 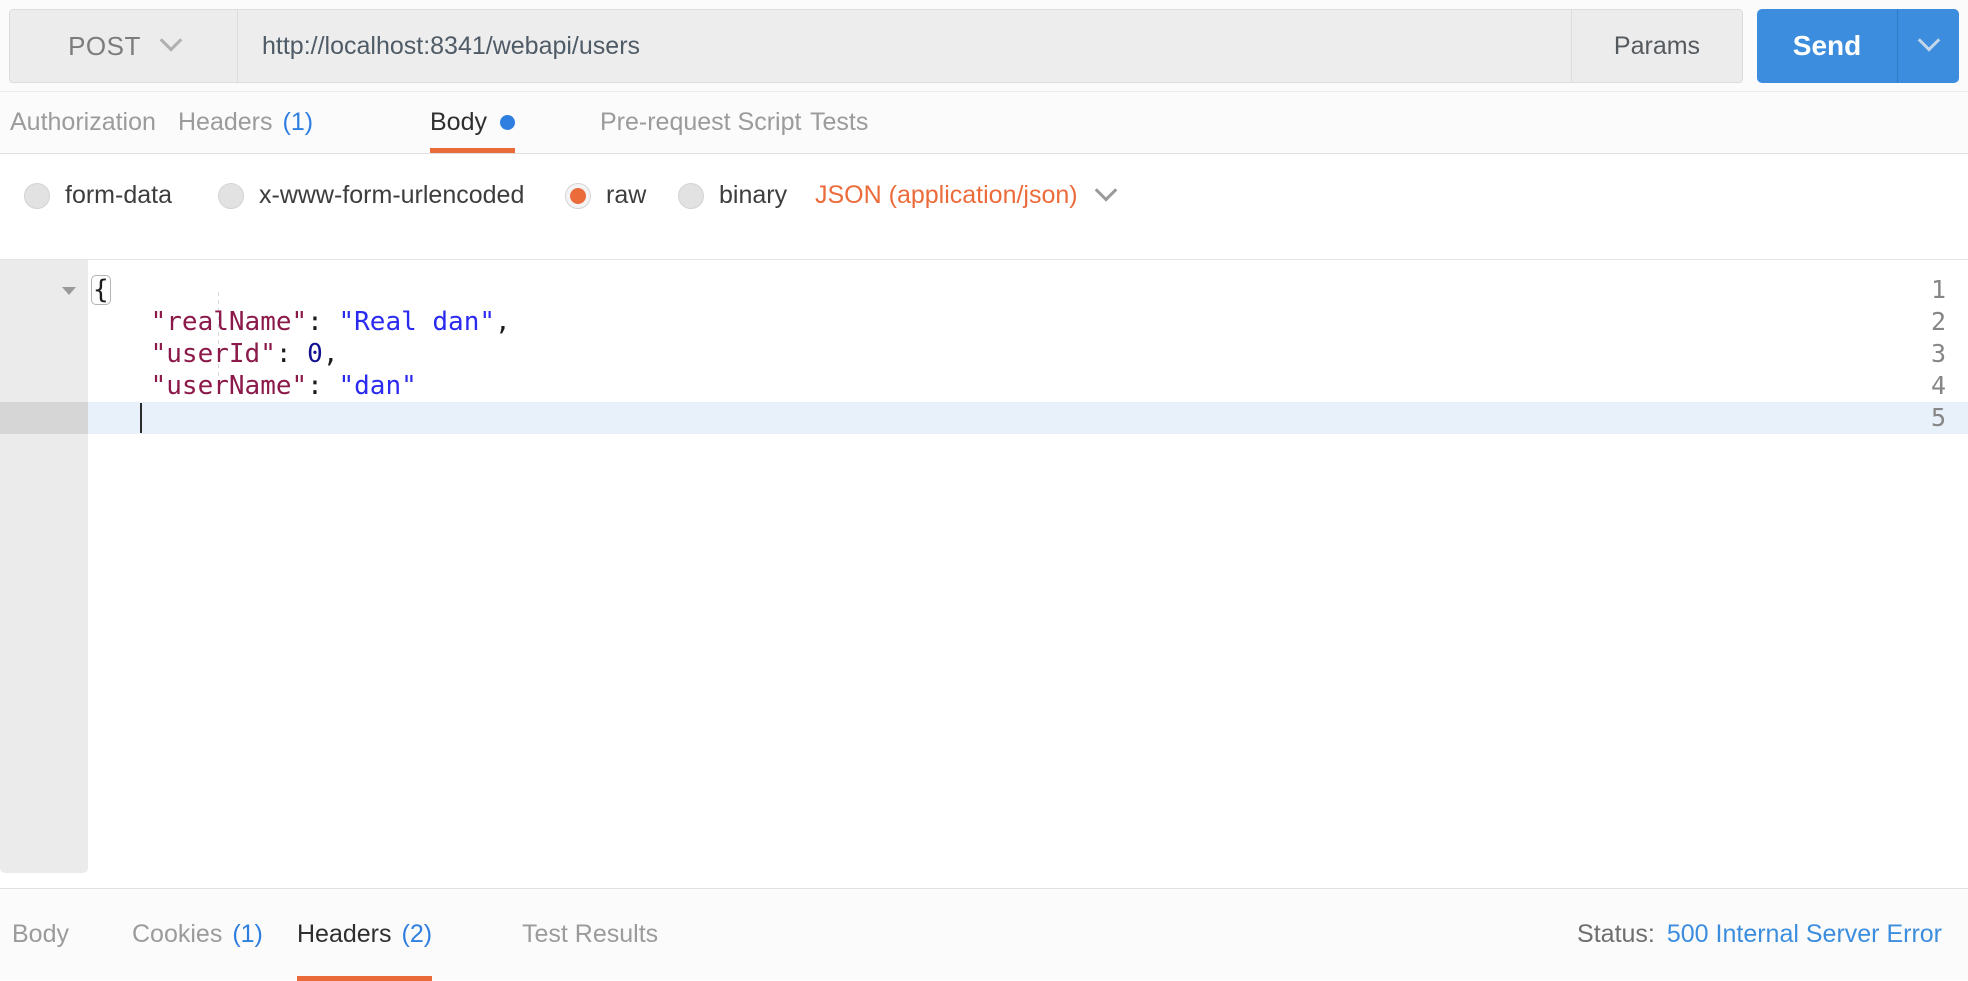 I want to click on send-button: Send, so click(x=1827, y=46).